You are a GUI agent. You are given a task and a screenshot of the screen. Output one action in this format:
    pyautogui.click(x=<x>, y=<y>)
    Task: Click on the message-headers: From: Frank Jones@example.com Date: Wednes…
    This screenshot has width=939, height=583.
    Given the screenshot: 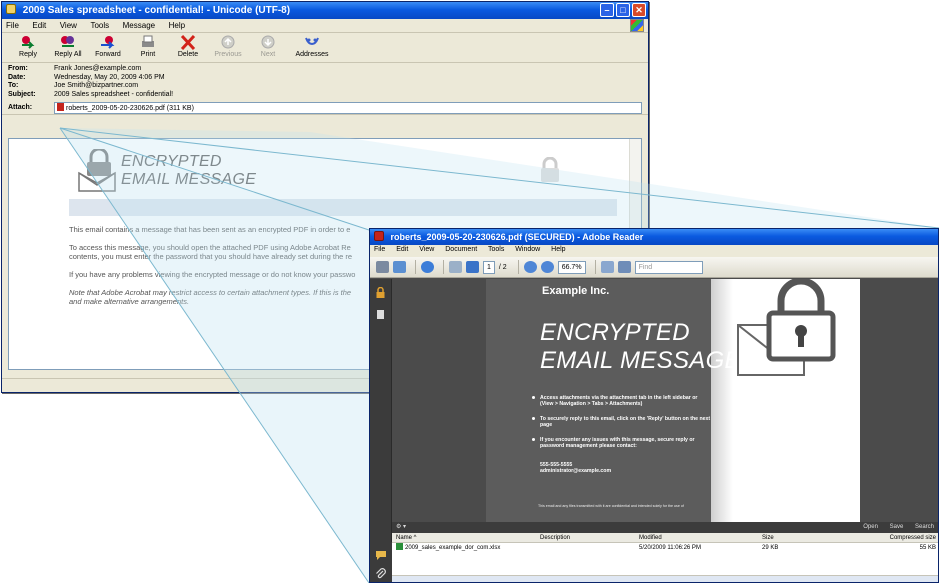 What is the action you would take?
    pyautogui.click(x=325, y=89)
    